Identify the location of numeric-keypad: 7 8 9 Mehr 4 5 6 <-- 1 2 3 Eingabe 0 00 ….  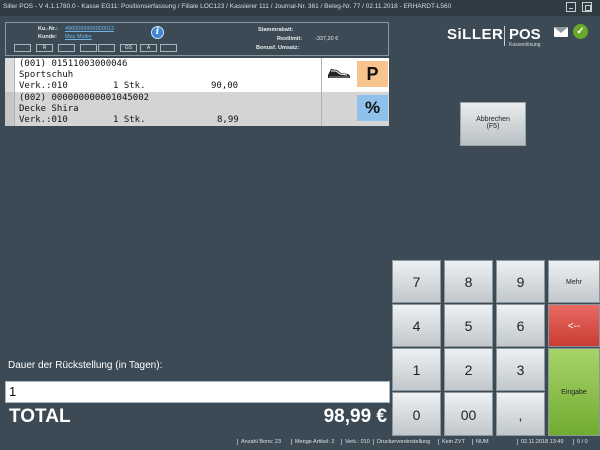
(496, 348).